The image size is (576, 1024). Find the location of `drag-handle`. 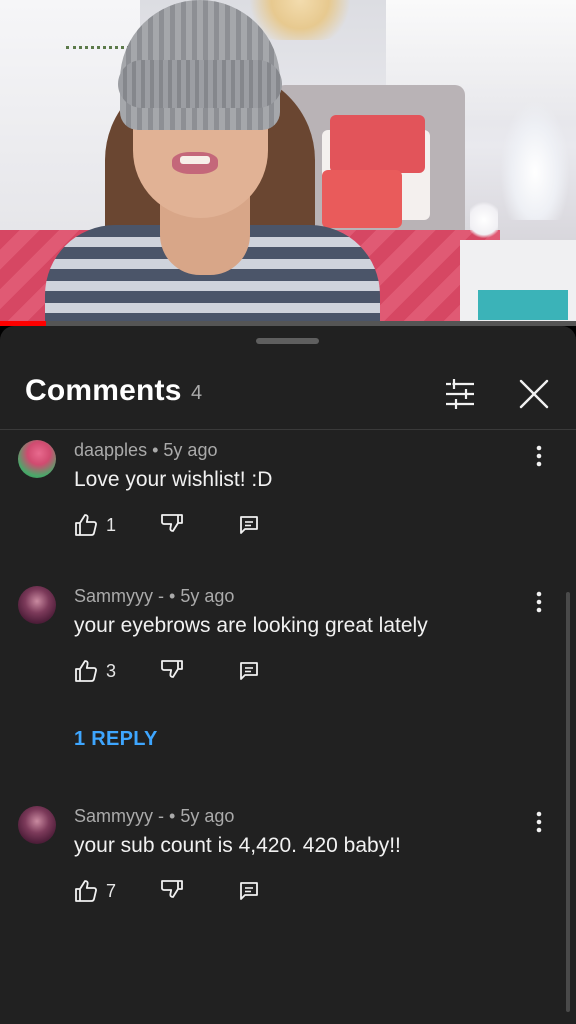

drag-handle is located at coordinates (287, 341).